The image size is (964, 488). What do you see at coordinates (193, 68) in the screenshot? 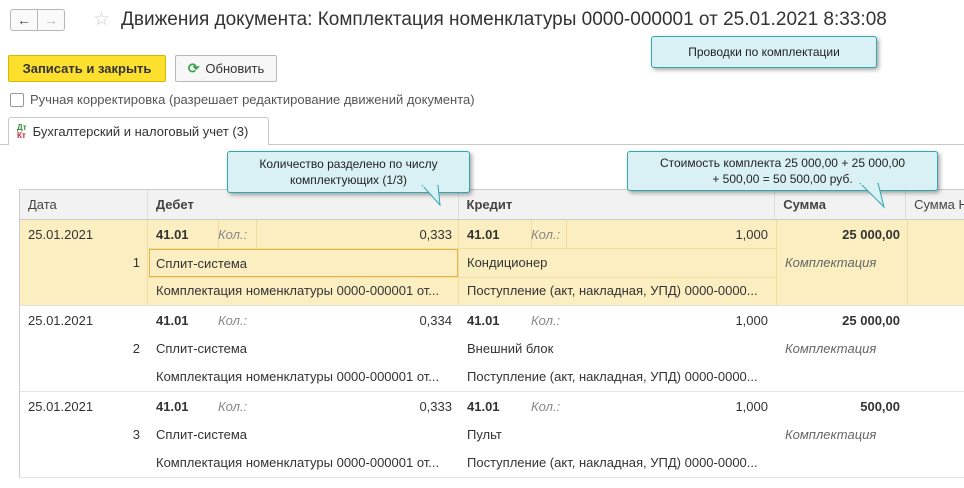
I see `refresh-icon: ⟳` at bounding box center [193, 68].